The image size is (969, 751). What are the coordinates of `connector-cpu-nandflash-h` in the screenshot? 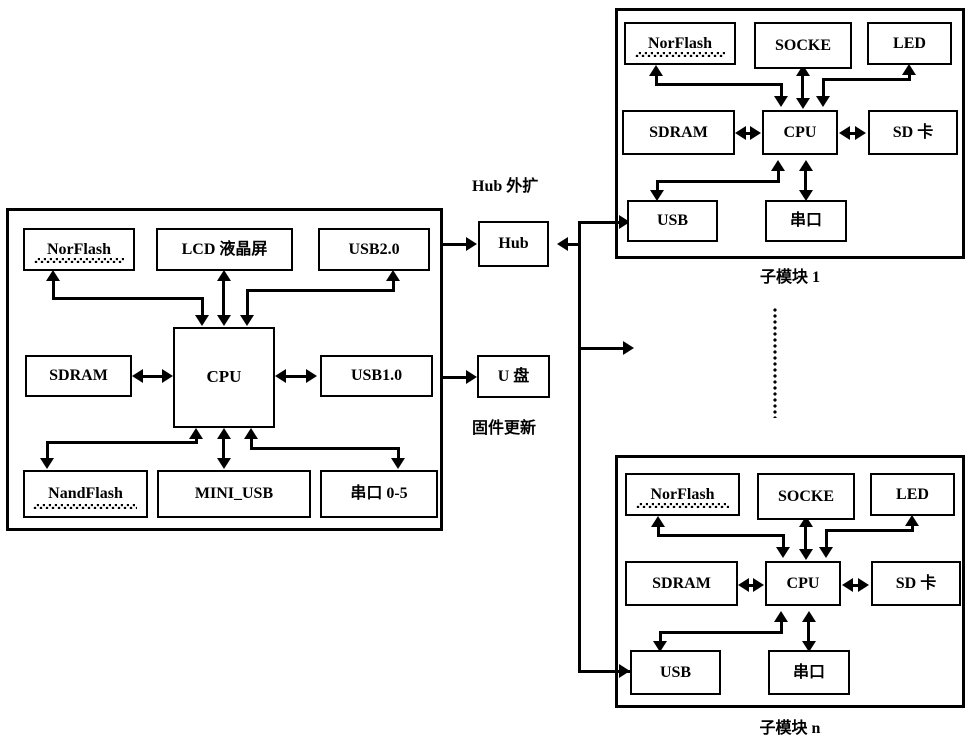 It's located at (122, 442).